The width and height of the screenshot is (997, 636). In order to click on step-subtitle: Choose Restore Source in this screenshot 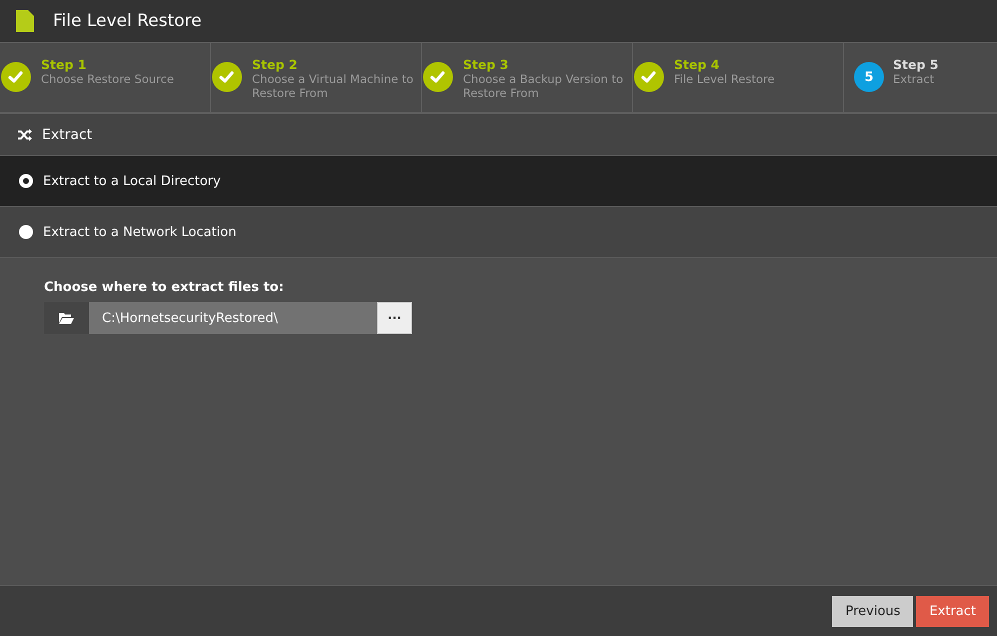, I will do `click(107, 79)`.